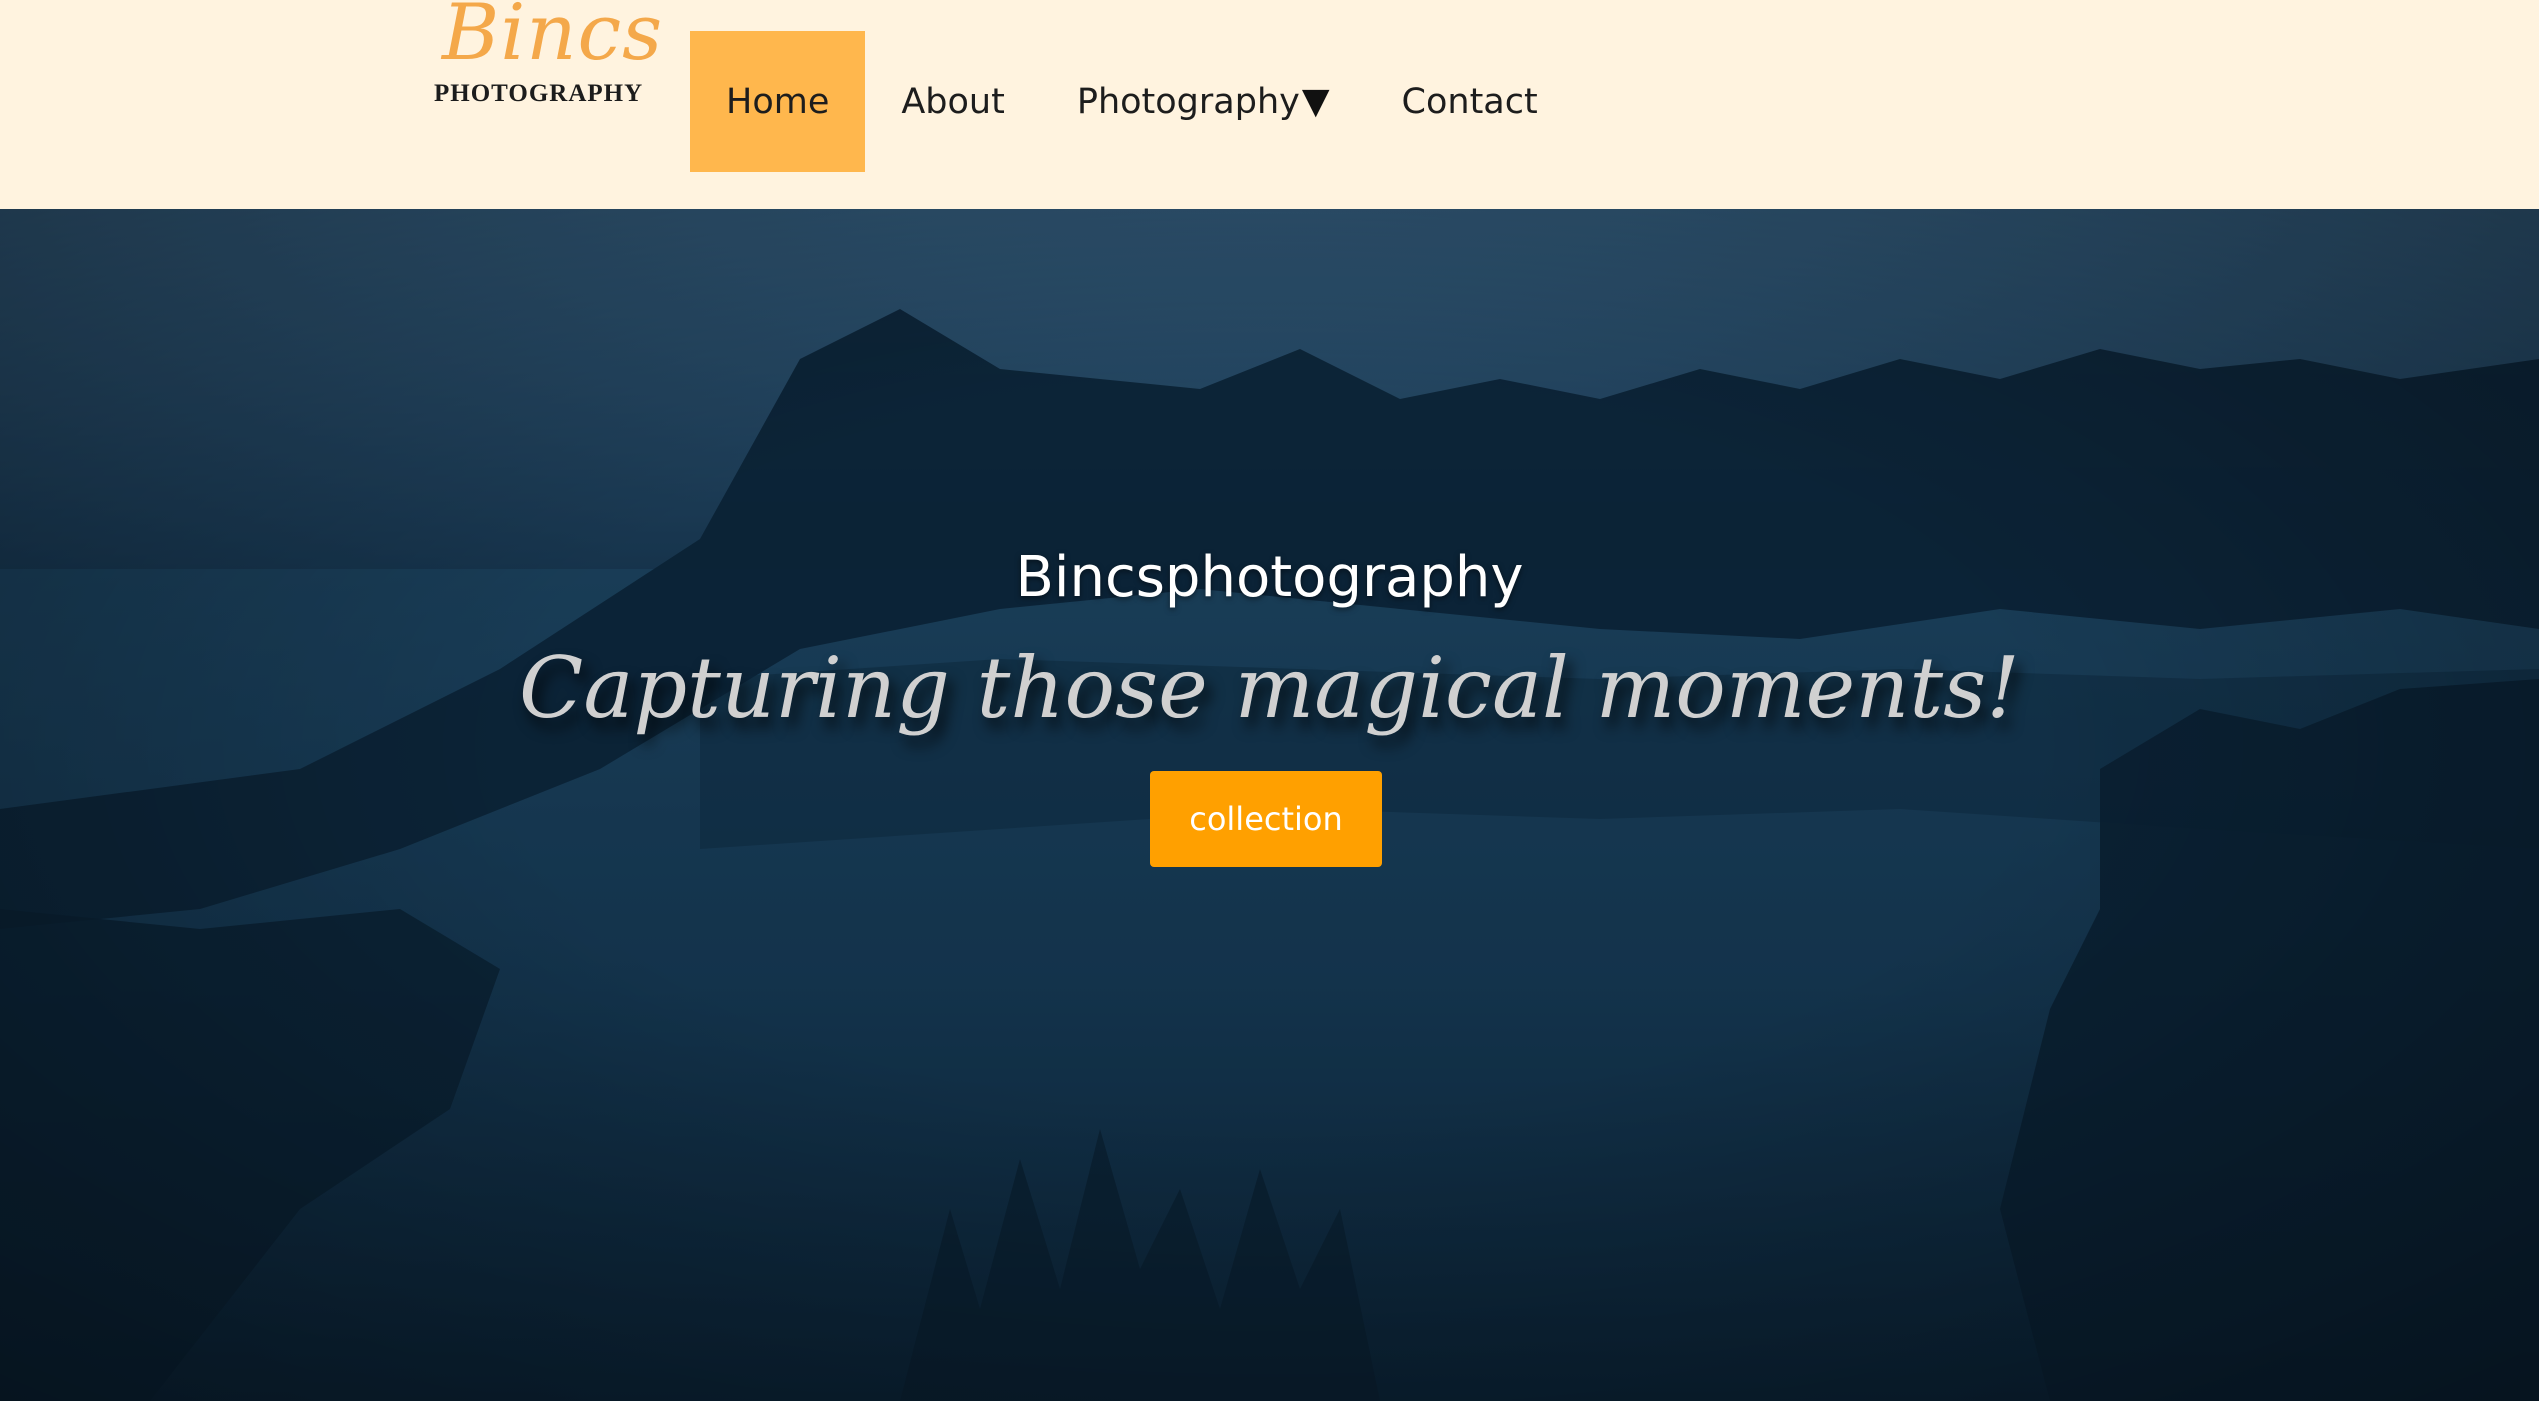 The width and height of the screenshot is (2539, 1401). What do you see at coordinates (539, 93) in the screenshot?
I see `logo-subtitle: PHOTOGRAPHY` at bounding box center [539, 93].